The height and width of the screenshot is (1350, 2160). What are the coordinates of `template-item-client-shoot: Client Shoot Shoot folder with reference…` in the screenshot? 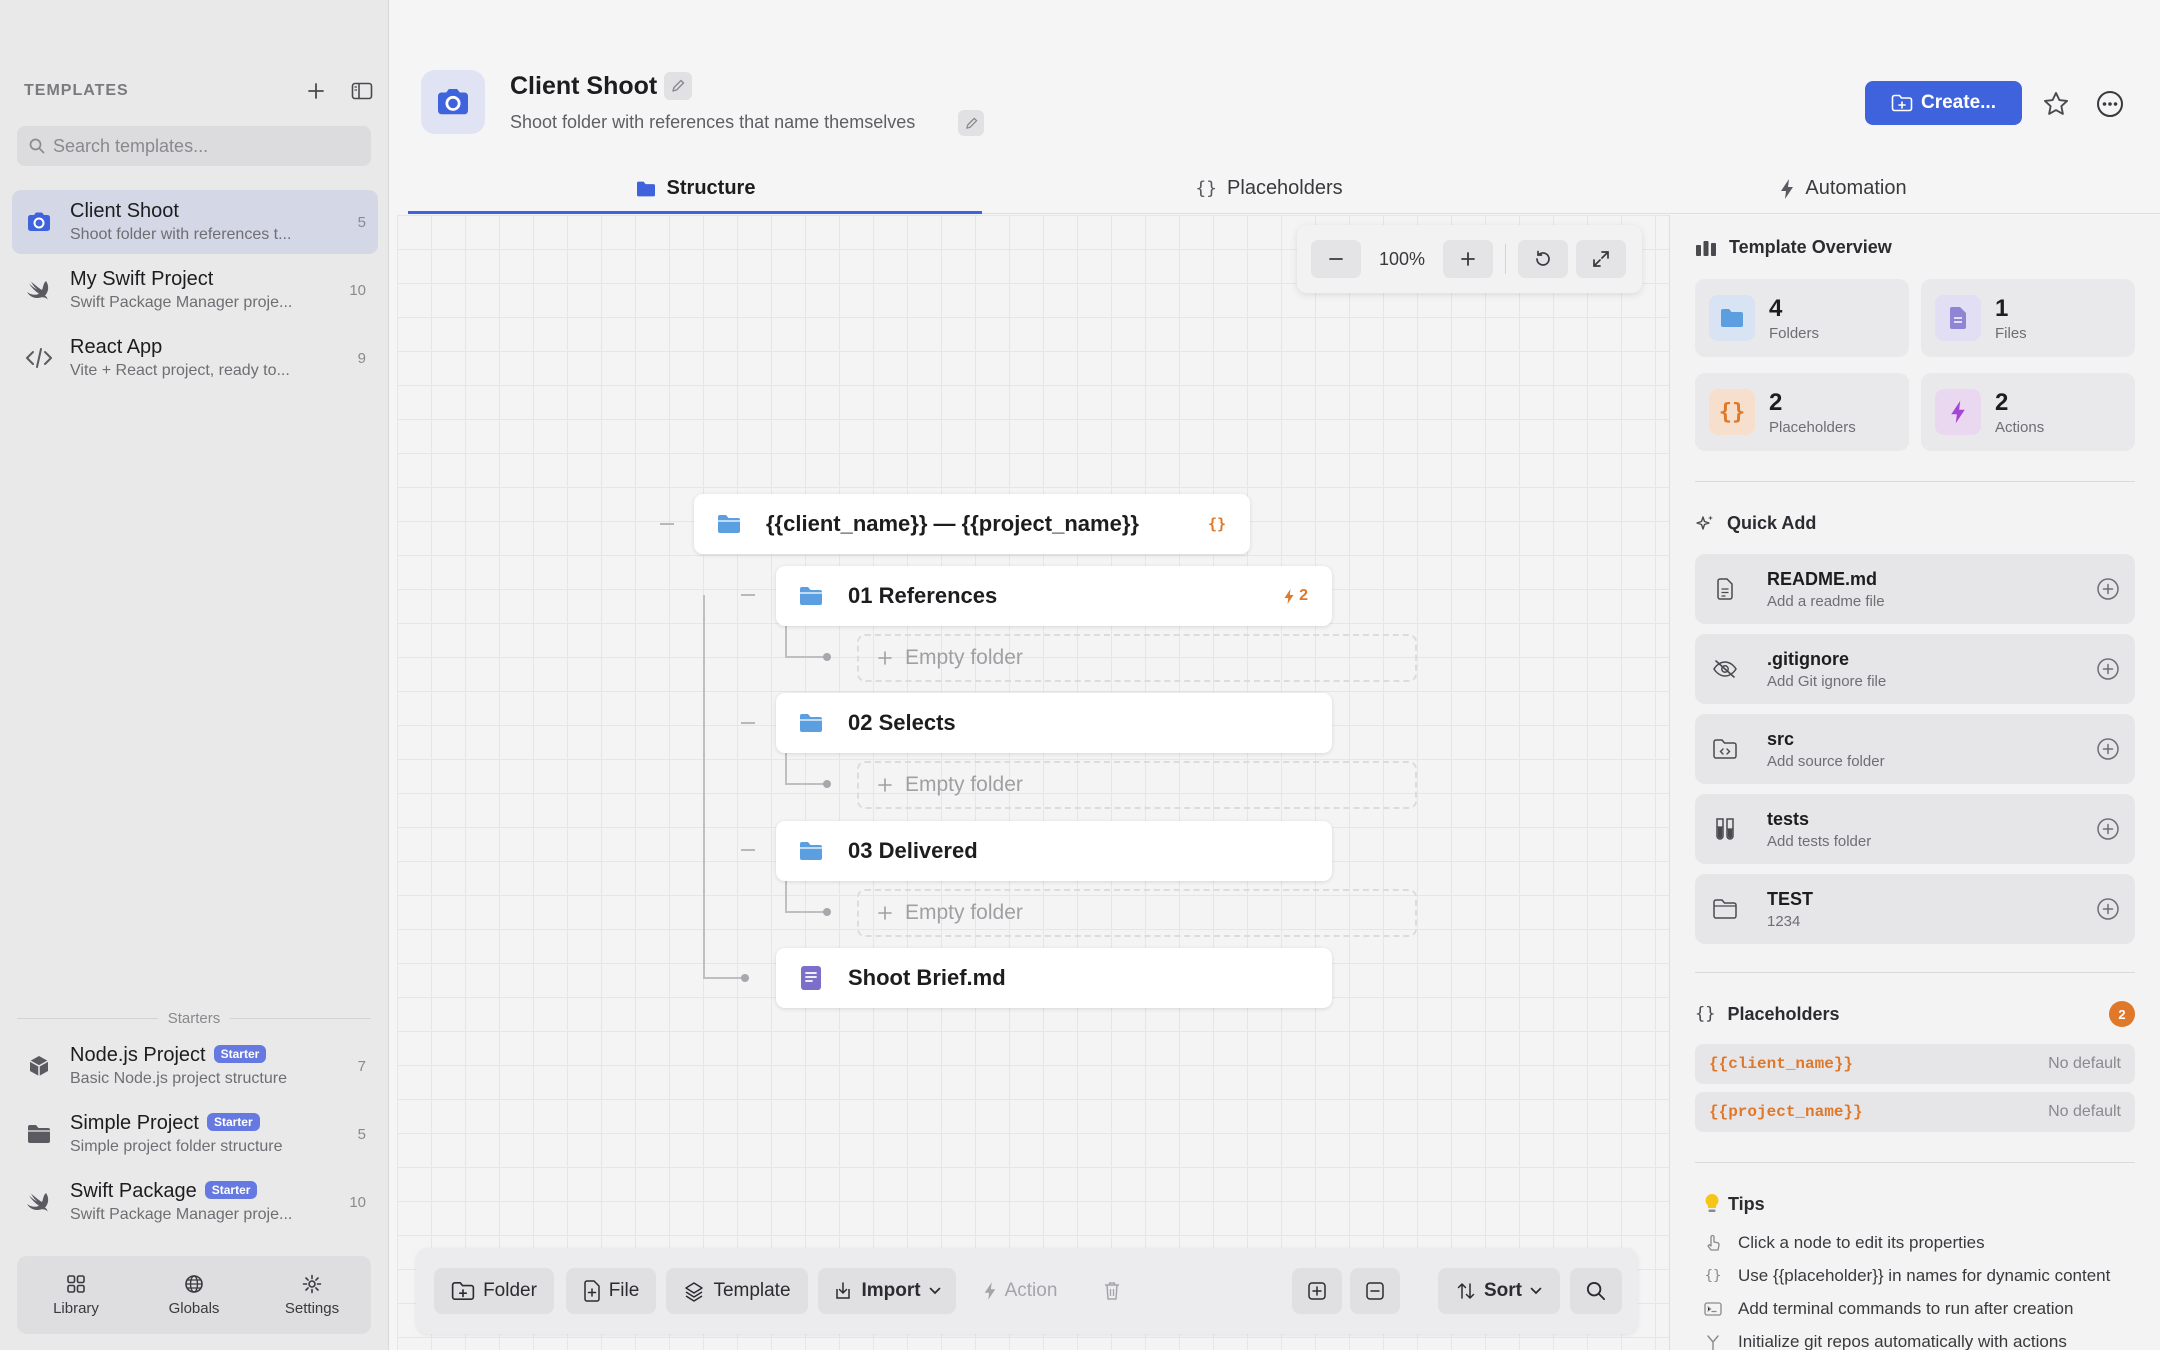 It's located at (195, 222).